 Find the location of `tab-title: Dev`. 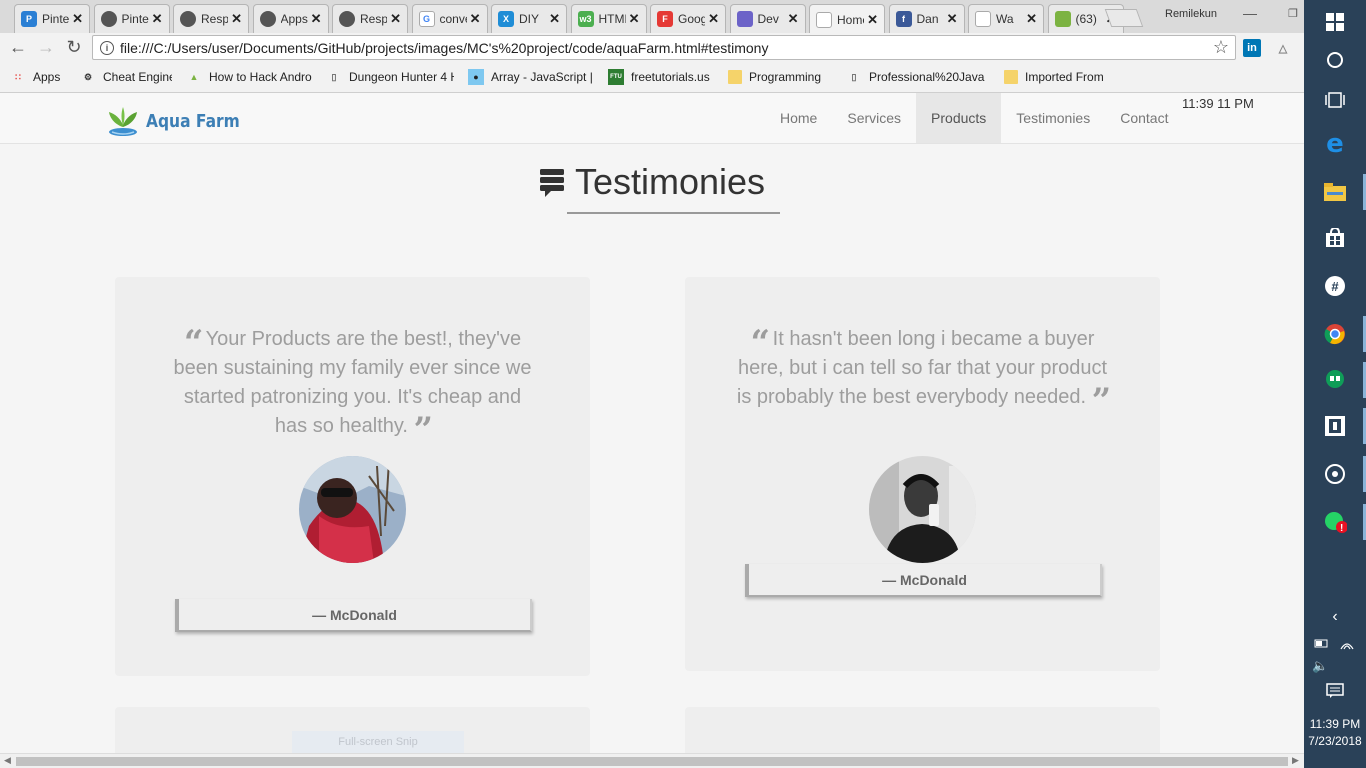

tab-title: Dev is located at coordinates (768, 19).